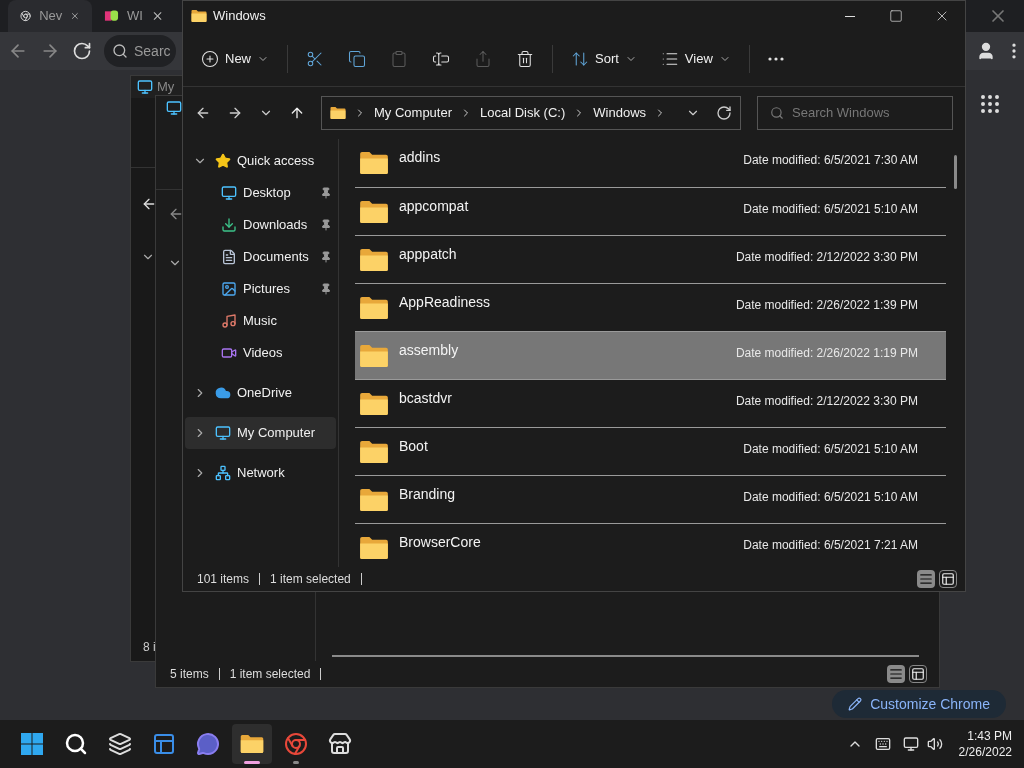 This screenshot has width=1024, height=768. I want to click on date-modified: Date modified: 6/5/2021 5:10 AM, so click(830, 209).